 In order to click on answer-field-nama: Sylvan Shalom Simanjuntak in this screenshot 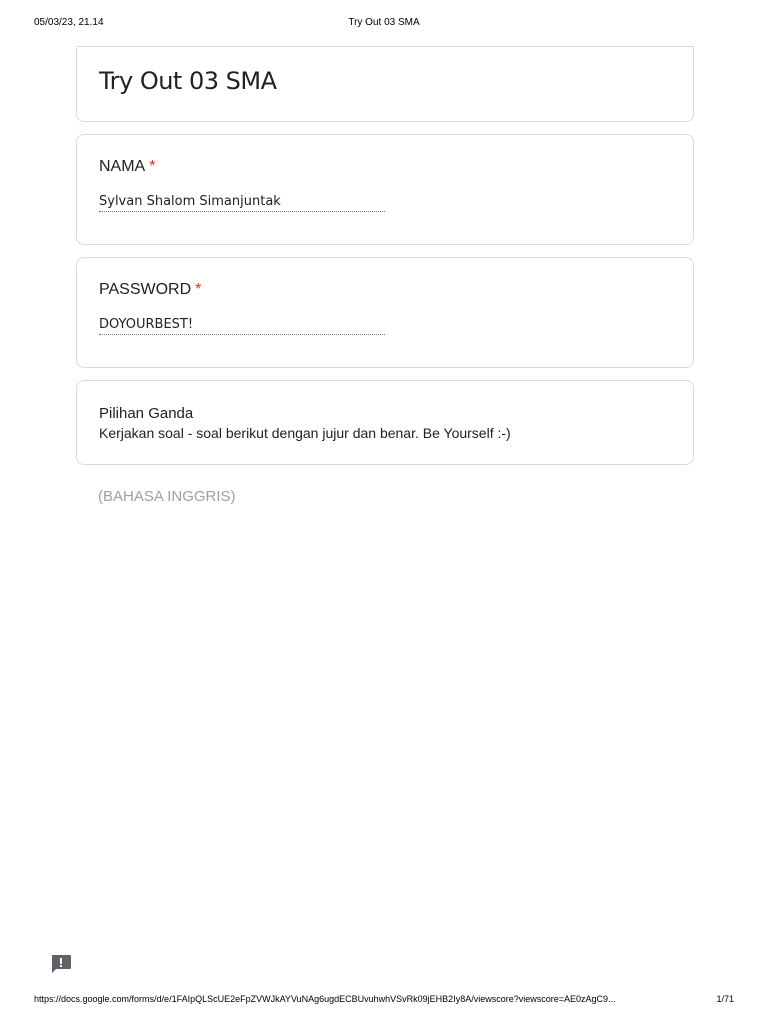, I will do `click(242, 203)`.